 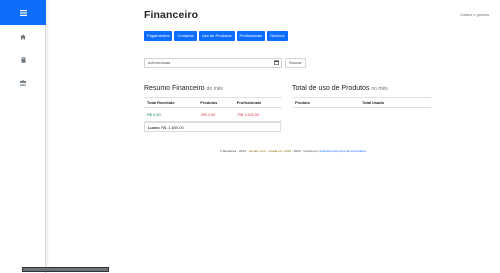 What do you see at coordinates (257, 114) in the screenshot?
I see `cell-profissionais: -R$ 1.600,00` at bounding box center [257, 114].